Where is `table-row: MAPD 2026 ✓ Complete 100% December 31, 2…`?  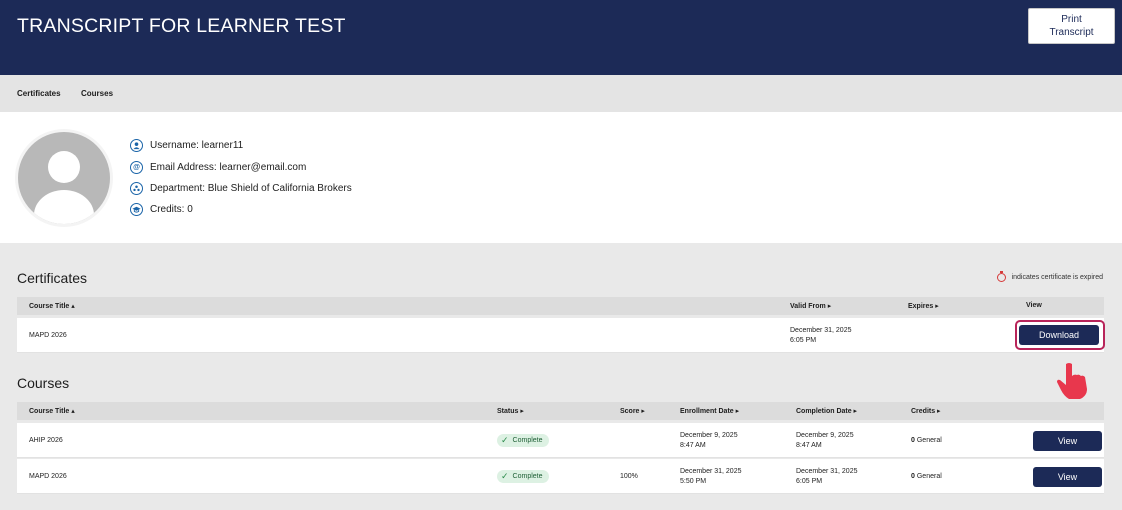
table-row: MAPD 2026 ✓ Complete 100% December 31, 2… is located at coordinates (560, 476).